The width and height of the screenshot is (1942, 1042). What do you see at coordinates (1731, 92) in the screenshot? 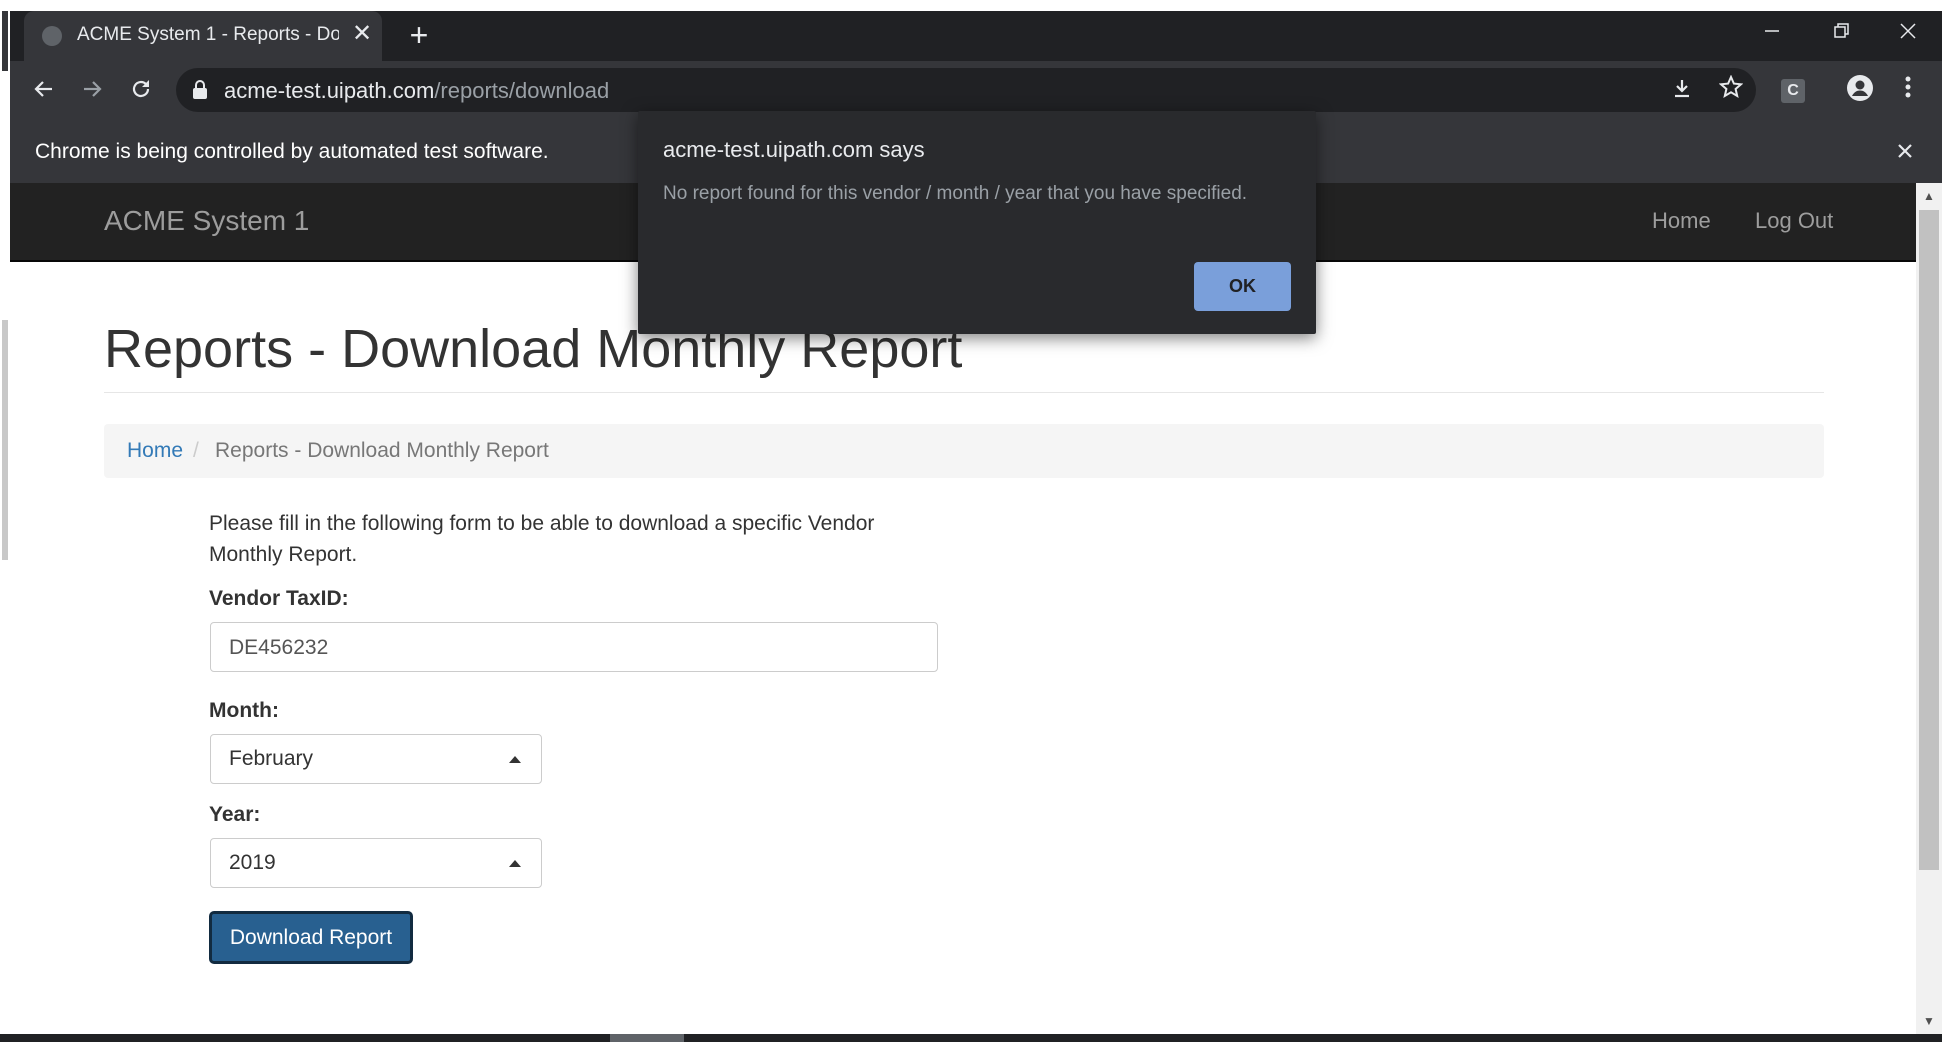
I see `star-icon` at bounding box center [1731, 92].